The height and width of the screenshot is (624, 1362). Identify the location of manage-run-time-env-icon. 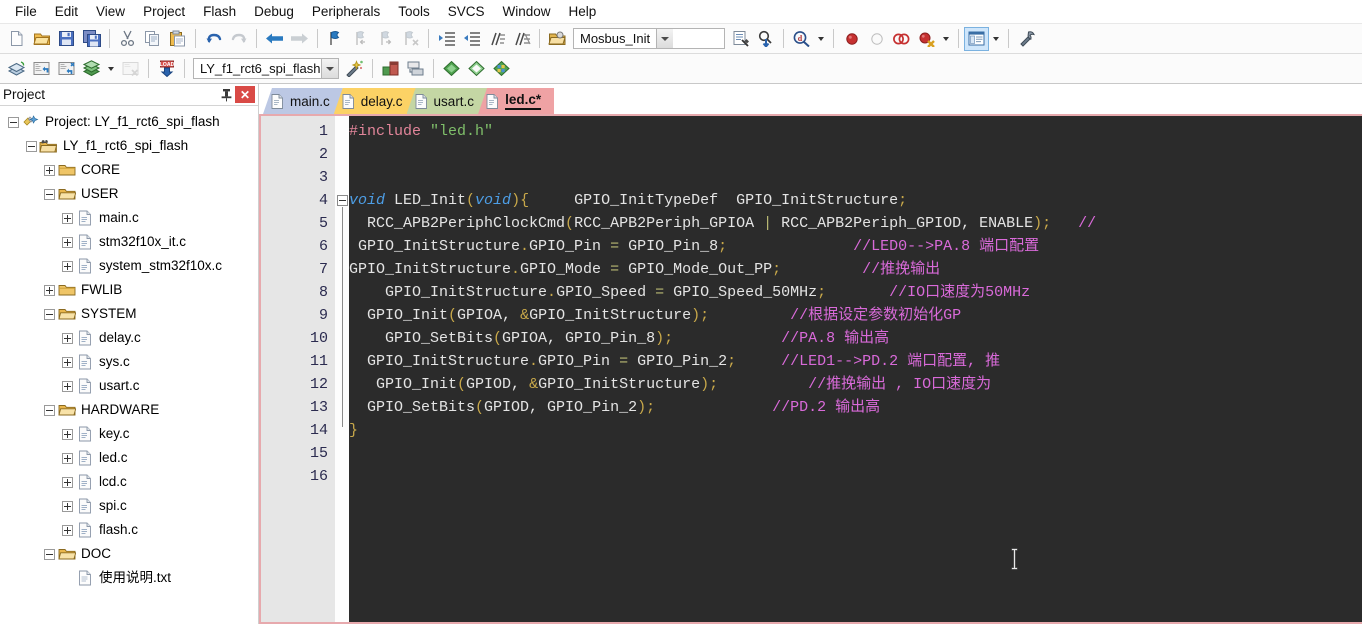
(501, 69).